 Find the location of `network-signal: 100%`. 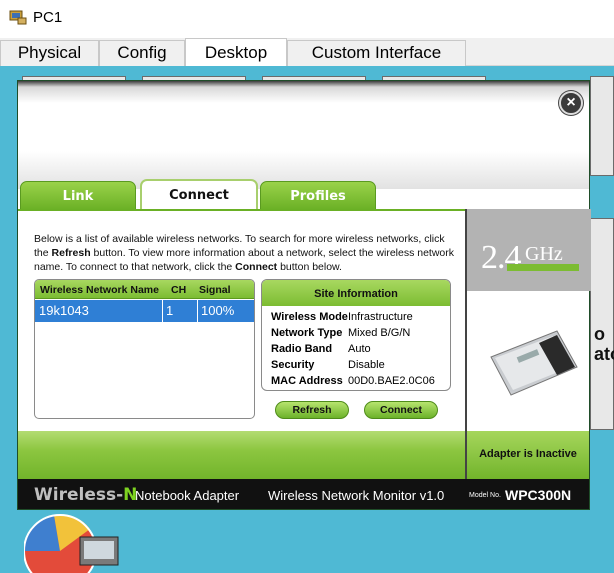

network-signal: 100% is located at coordinates (218, 310).